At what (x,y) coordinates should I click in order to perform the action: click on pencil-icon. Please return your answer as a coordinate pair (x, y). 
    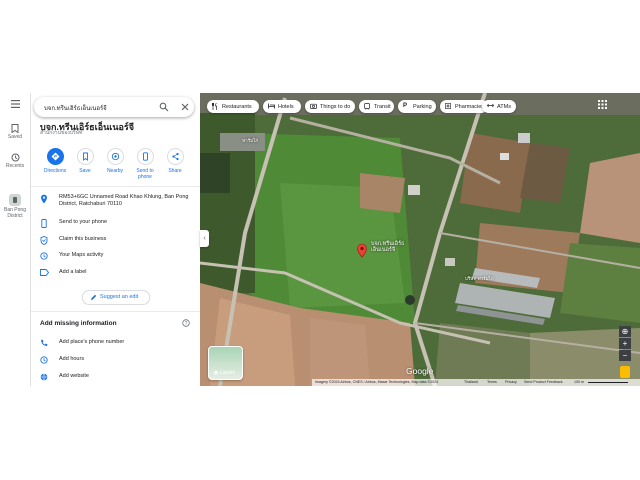
    Looking at the image, I should click on (94, 297).